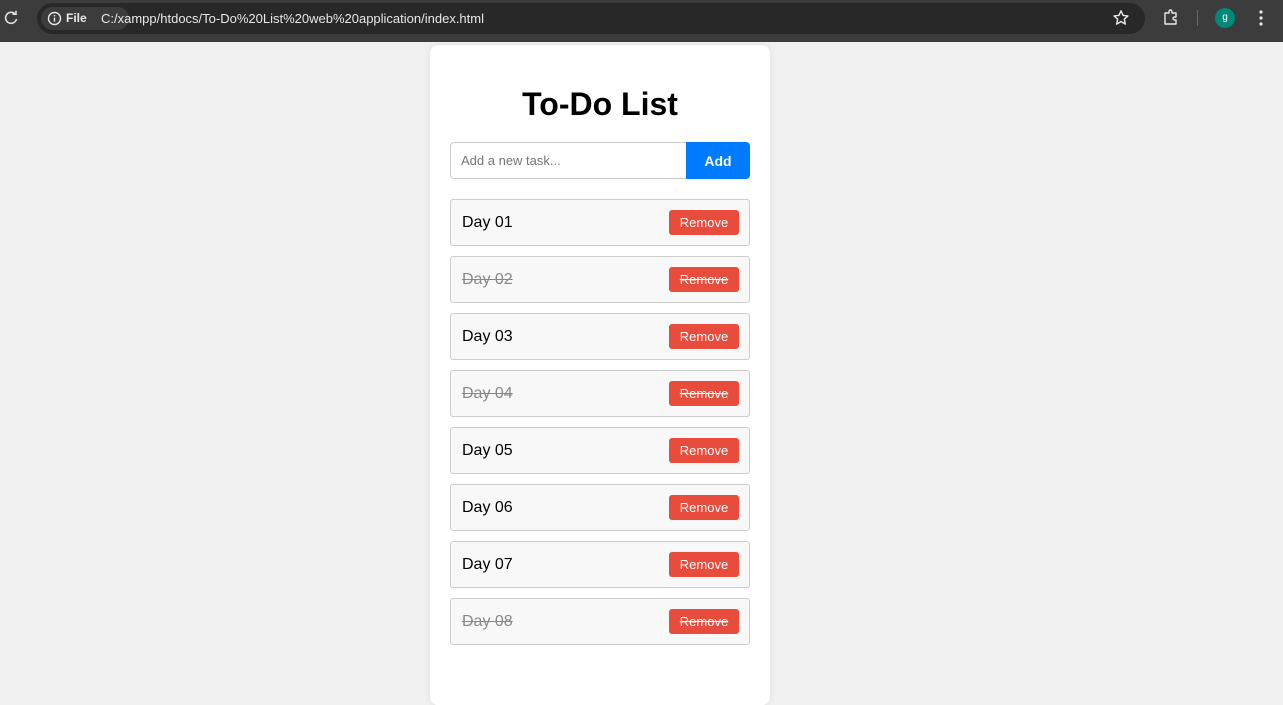  Describe the element at coordinates (487, 451) in the screenshot. I see `task-text: Day 05` at that location.